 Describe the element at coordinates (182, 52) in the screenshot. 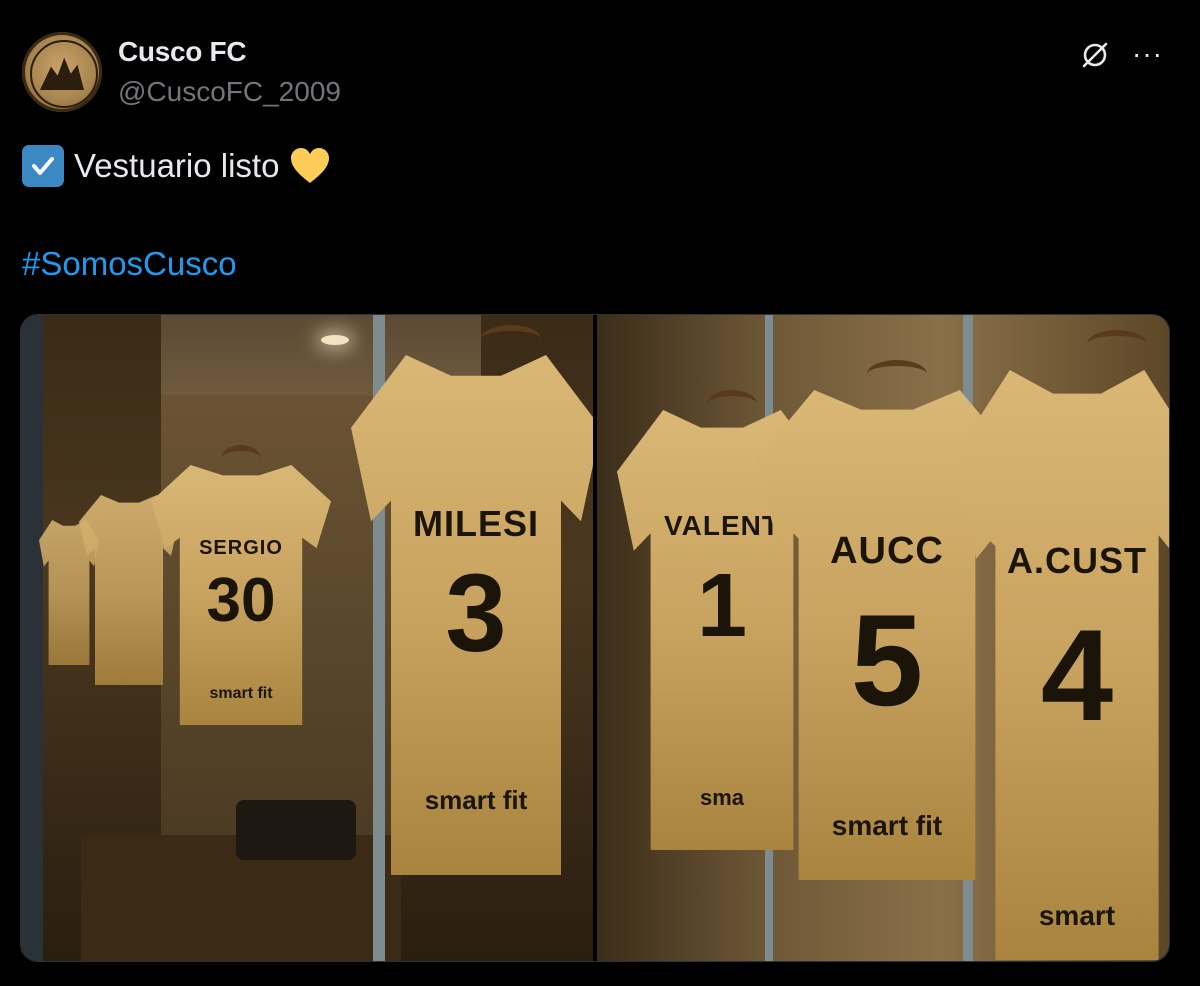

I see `display-name: Cusco FC` at that location.